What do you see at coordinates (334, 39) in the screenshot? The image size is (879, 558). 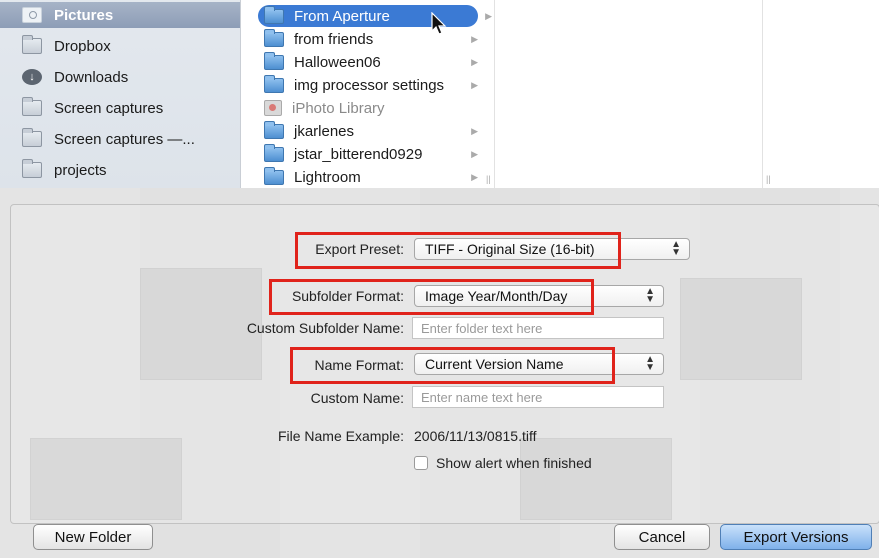 I see `folder-item-label: from friends` at bounding box center [334, 39].